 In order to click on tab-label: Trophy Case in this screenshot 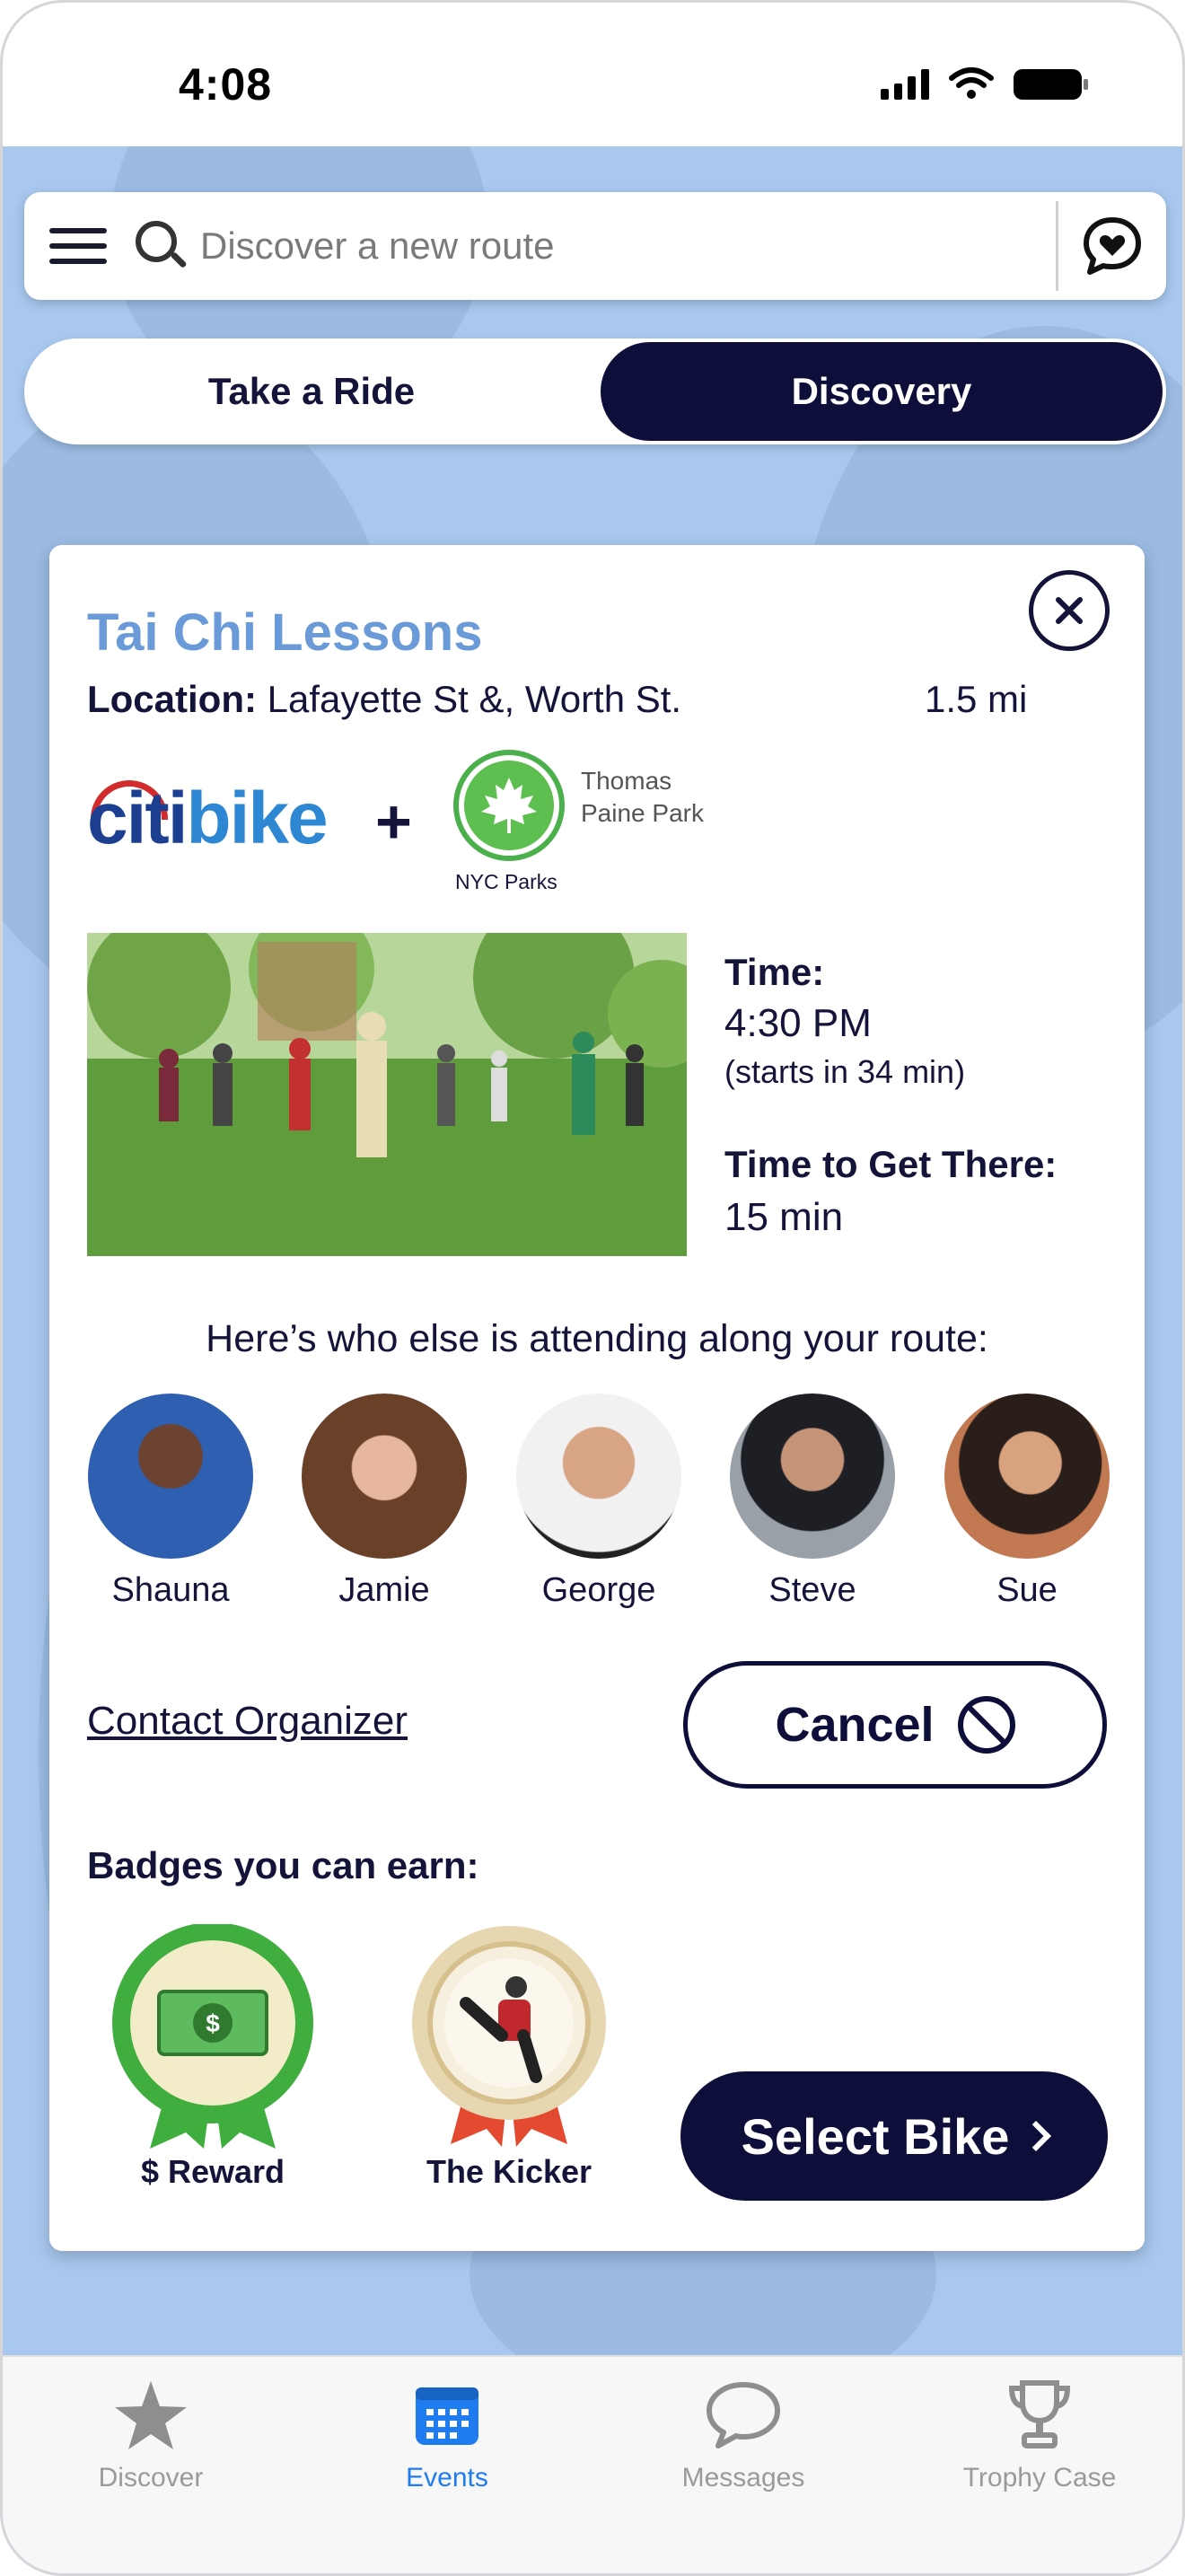, I will do `click(1039, 2477)`.